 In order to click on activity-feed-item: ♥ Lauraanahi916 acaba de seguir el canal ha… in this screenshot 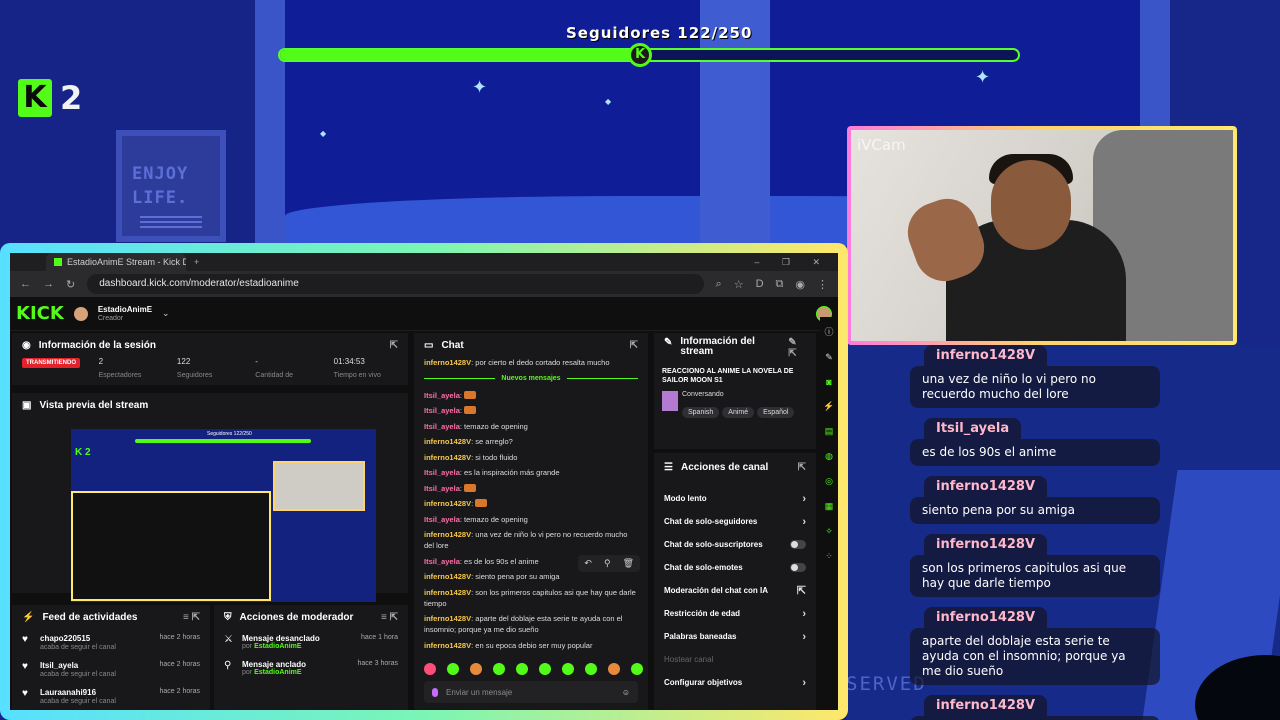, I will do `click(111, 696)`.